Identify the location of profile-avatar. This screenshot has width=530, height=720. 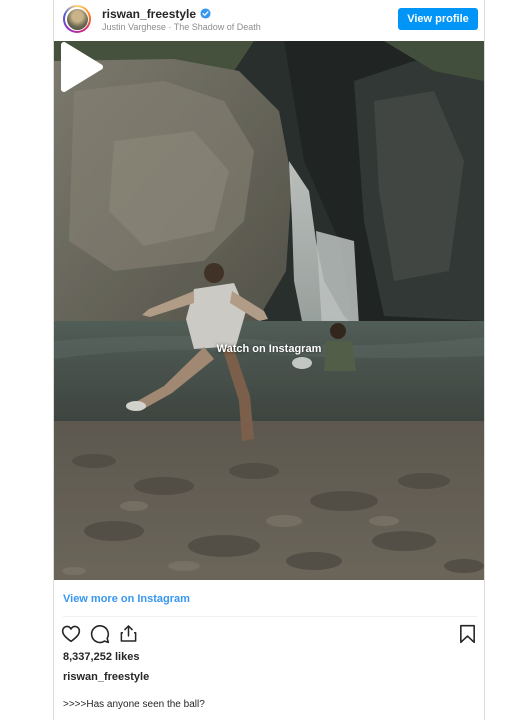
(77, 19).